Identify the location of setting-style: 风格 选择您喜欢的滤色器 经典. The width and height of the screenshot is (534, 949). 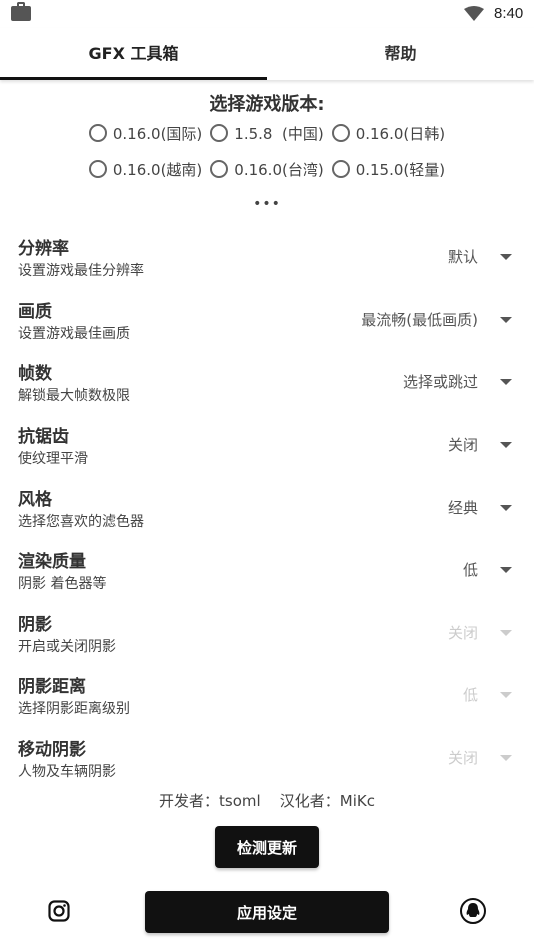
(267, 508).